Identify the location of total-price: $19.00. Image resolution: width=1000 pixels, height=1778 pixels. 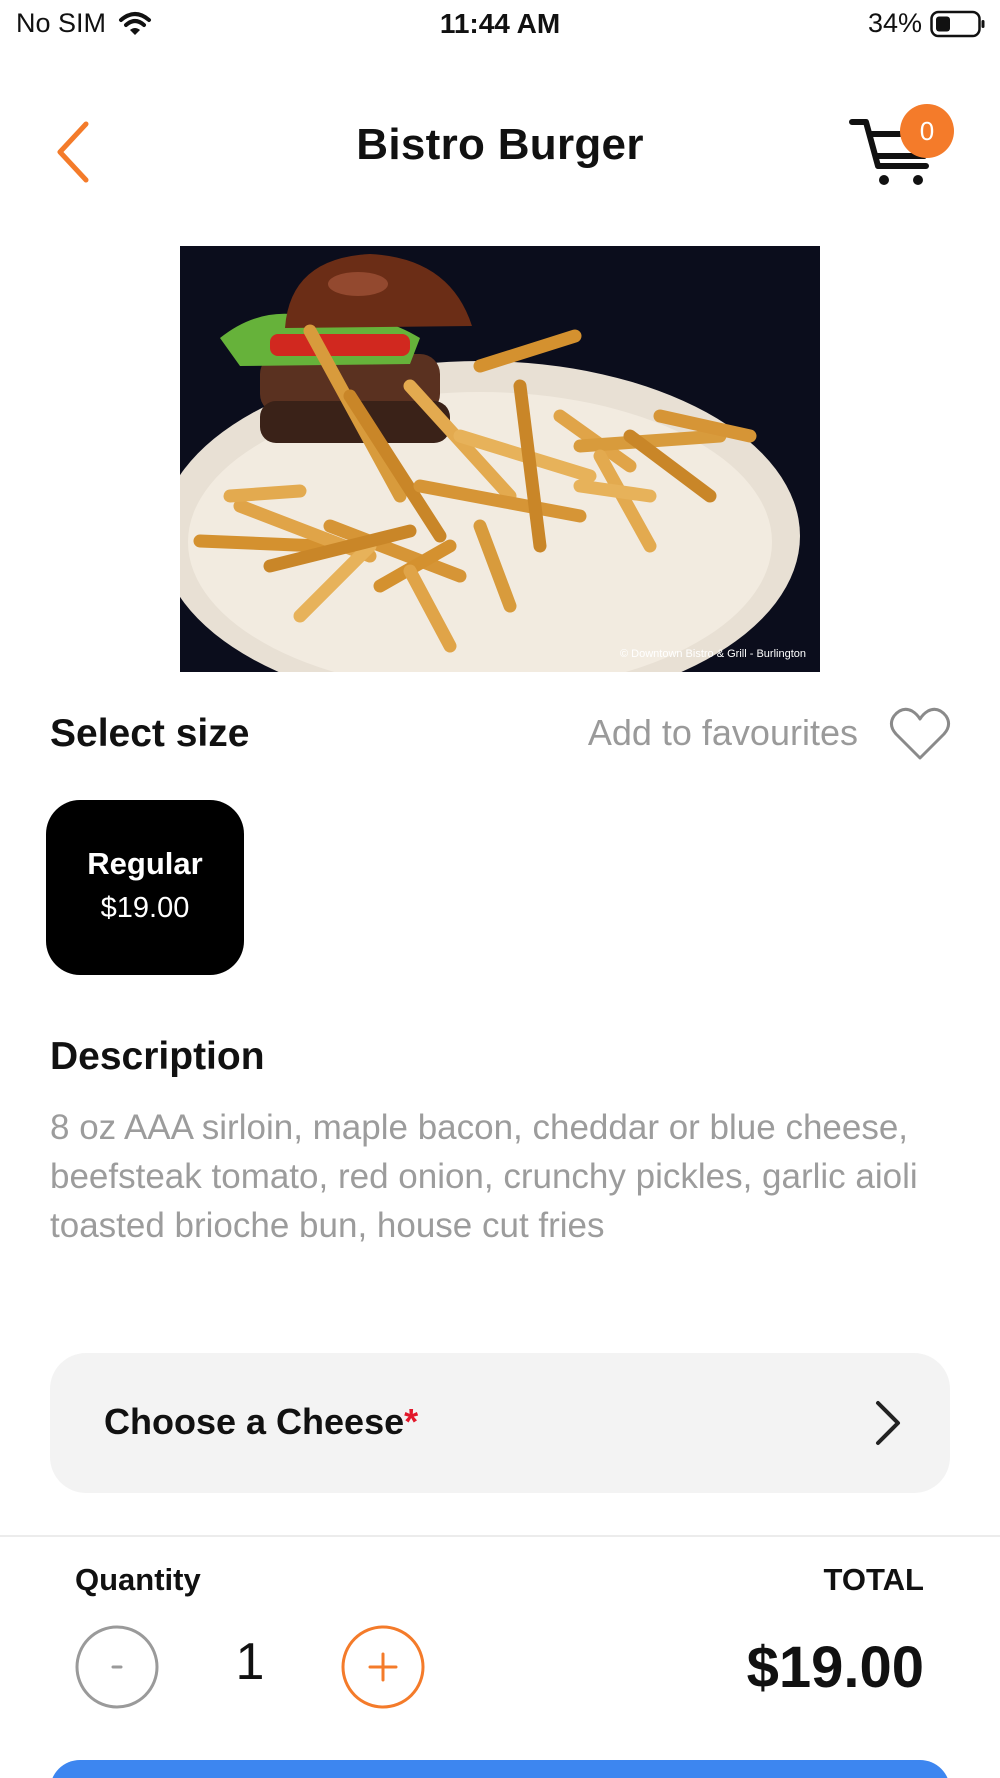
(835, 1667).